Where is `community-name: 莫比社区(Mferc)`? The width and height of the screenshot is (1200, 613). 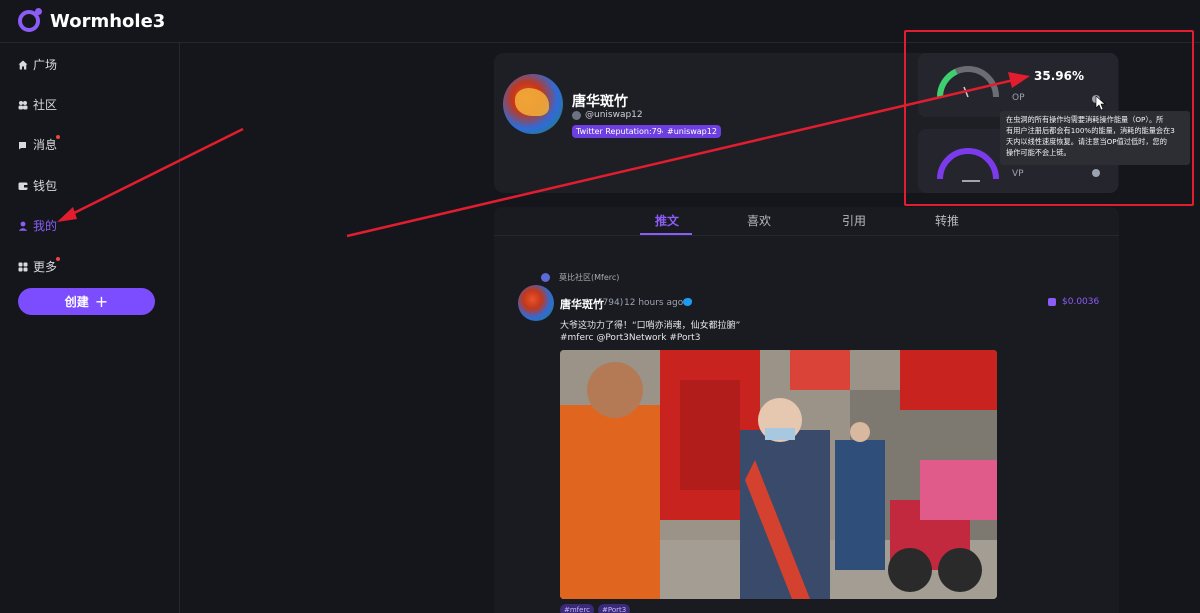
community-name: 莫比社区(Mferc) is located at coordinates (589, 277).